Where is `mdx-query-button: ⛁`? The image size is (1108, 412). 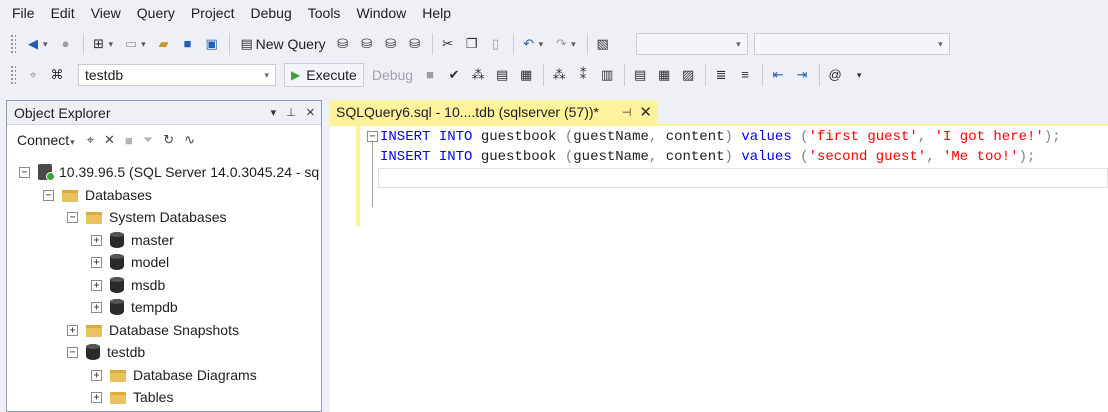 mdx-query-button: ⛁ is located at coordinates (343, 44).